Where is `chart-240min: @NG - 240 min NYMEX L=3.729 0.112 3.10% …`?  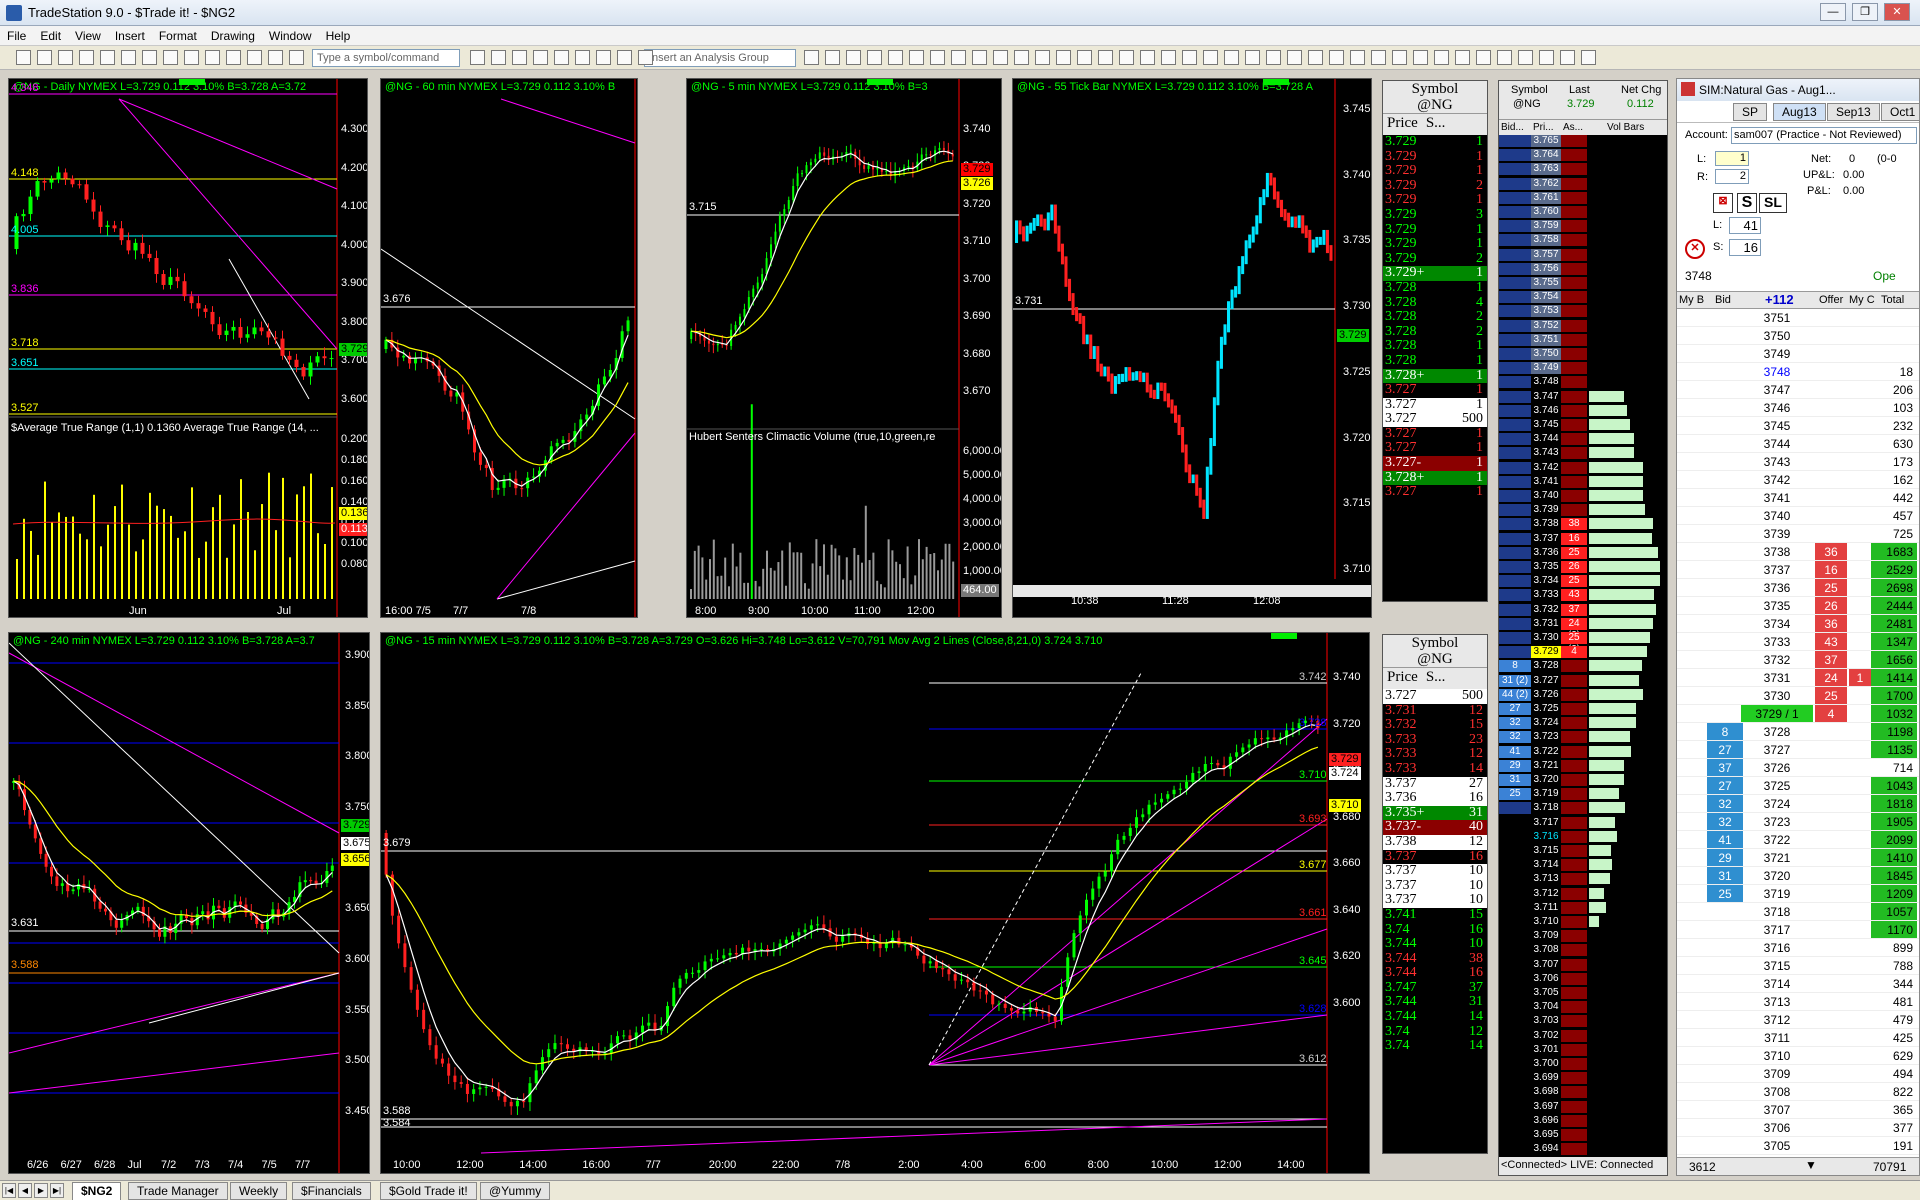
chart-240min: @NG - 240 min NYMEX L=3.729 0.112 3.10% … is located at coordinates (189, 903).